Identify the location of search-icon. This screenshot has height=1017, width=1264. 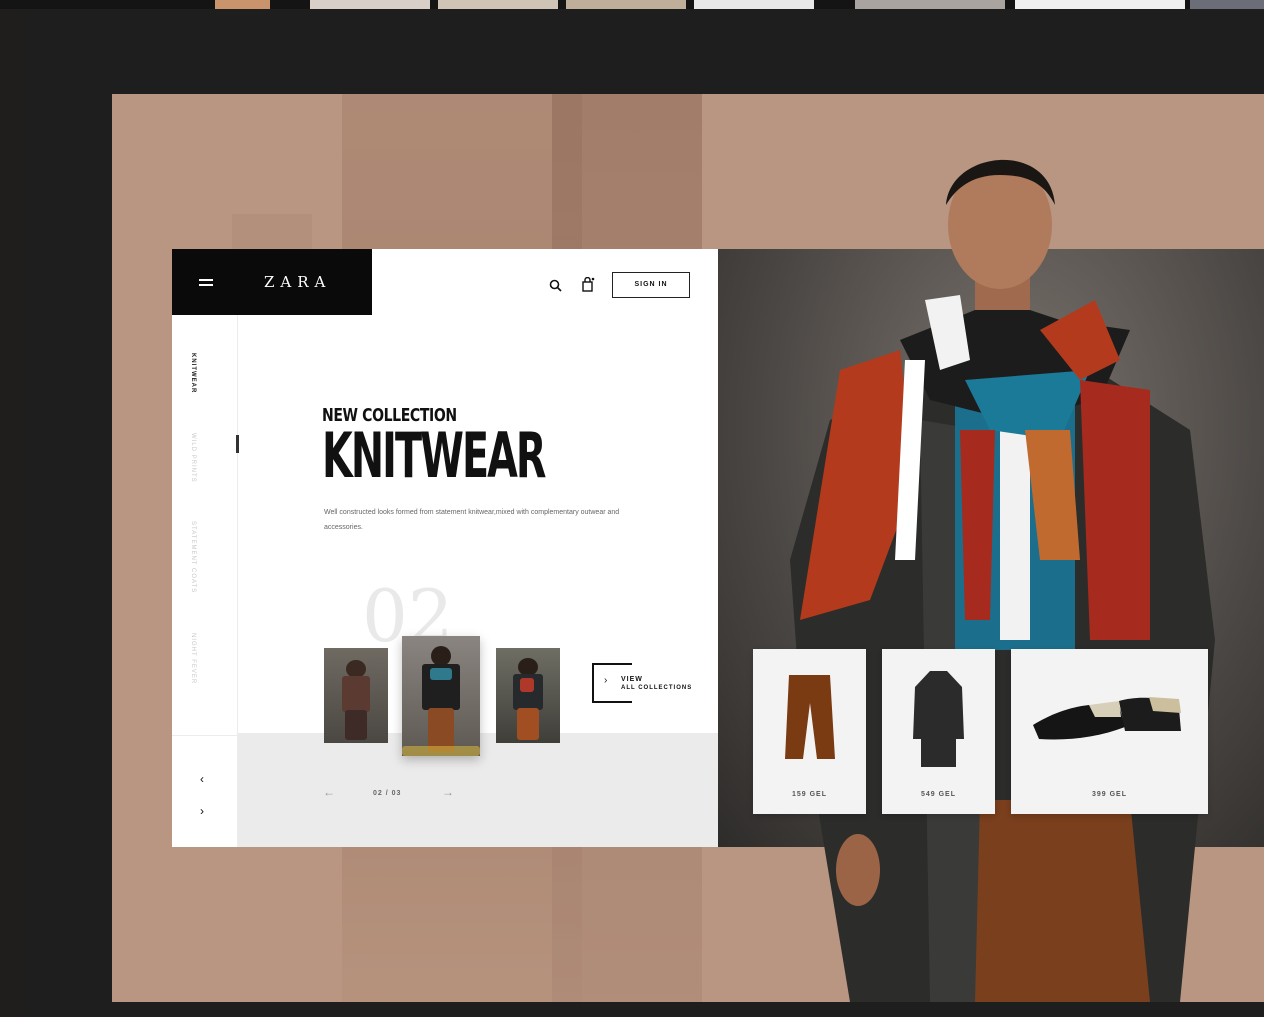
(555, 285).